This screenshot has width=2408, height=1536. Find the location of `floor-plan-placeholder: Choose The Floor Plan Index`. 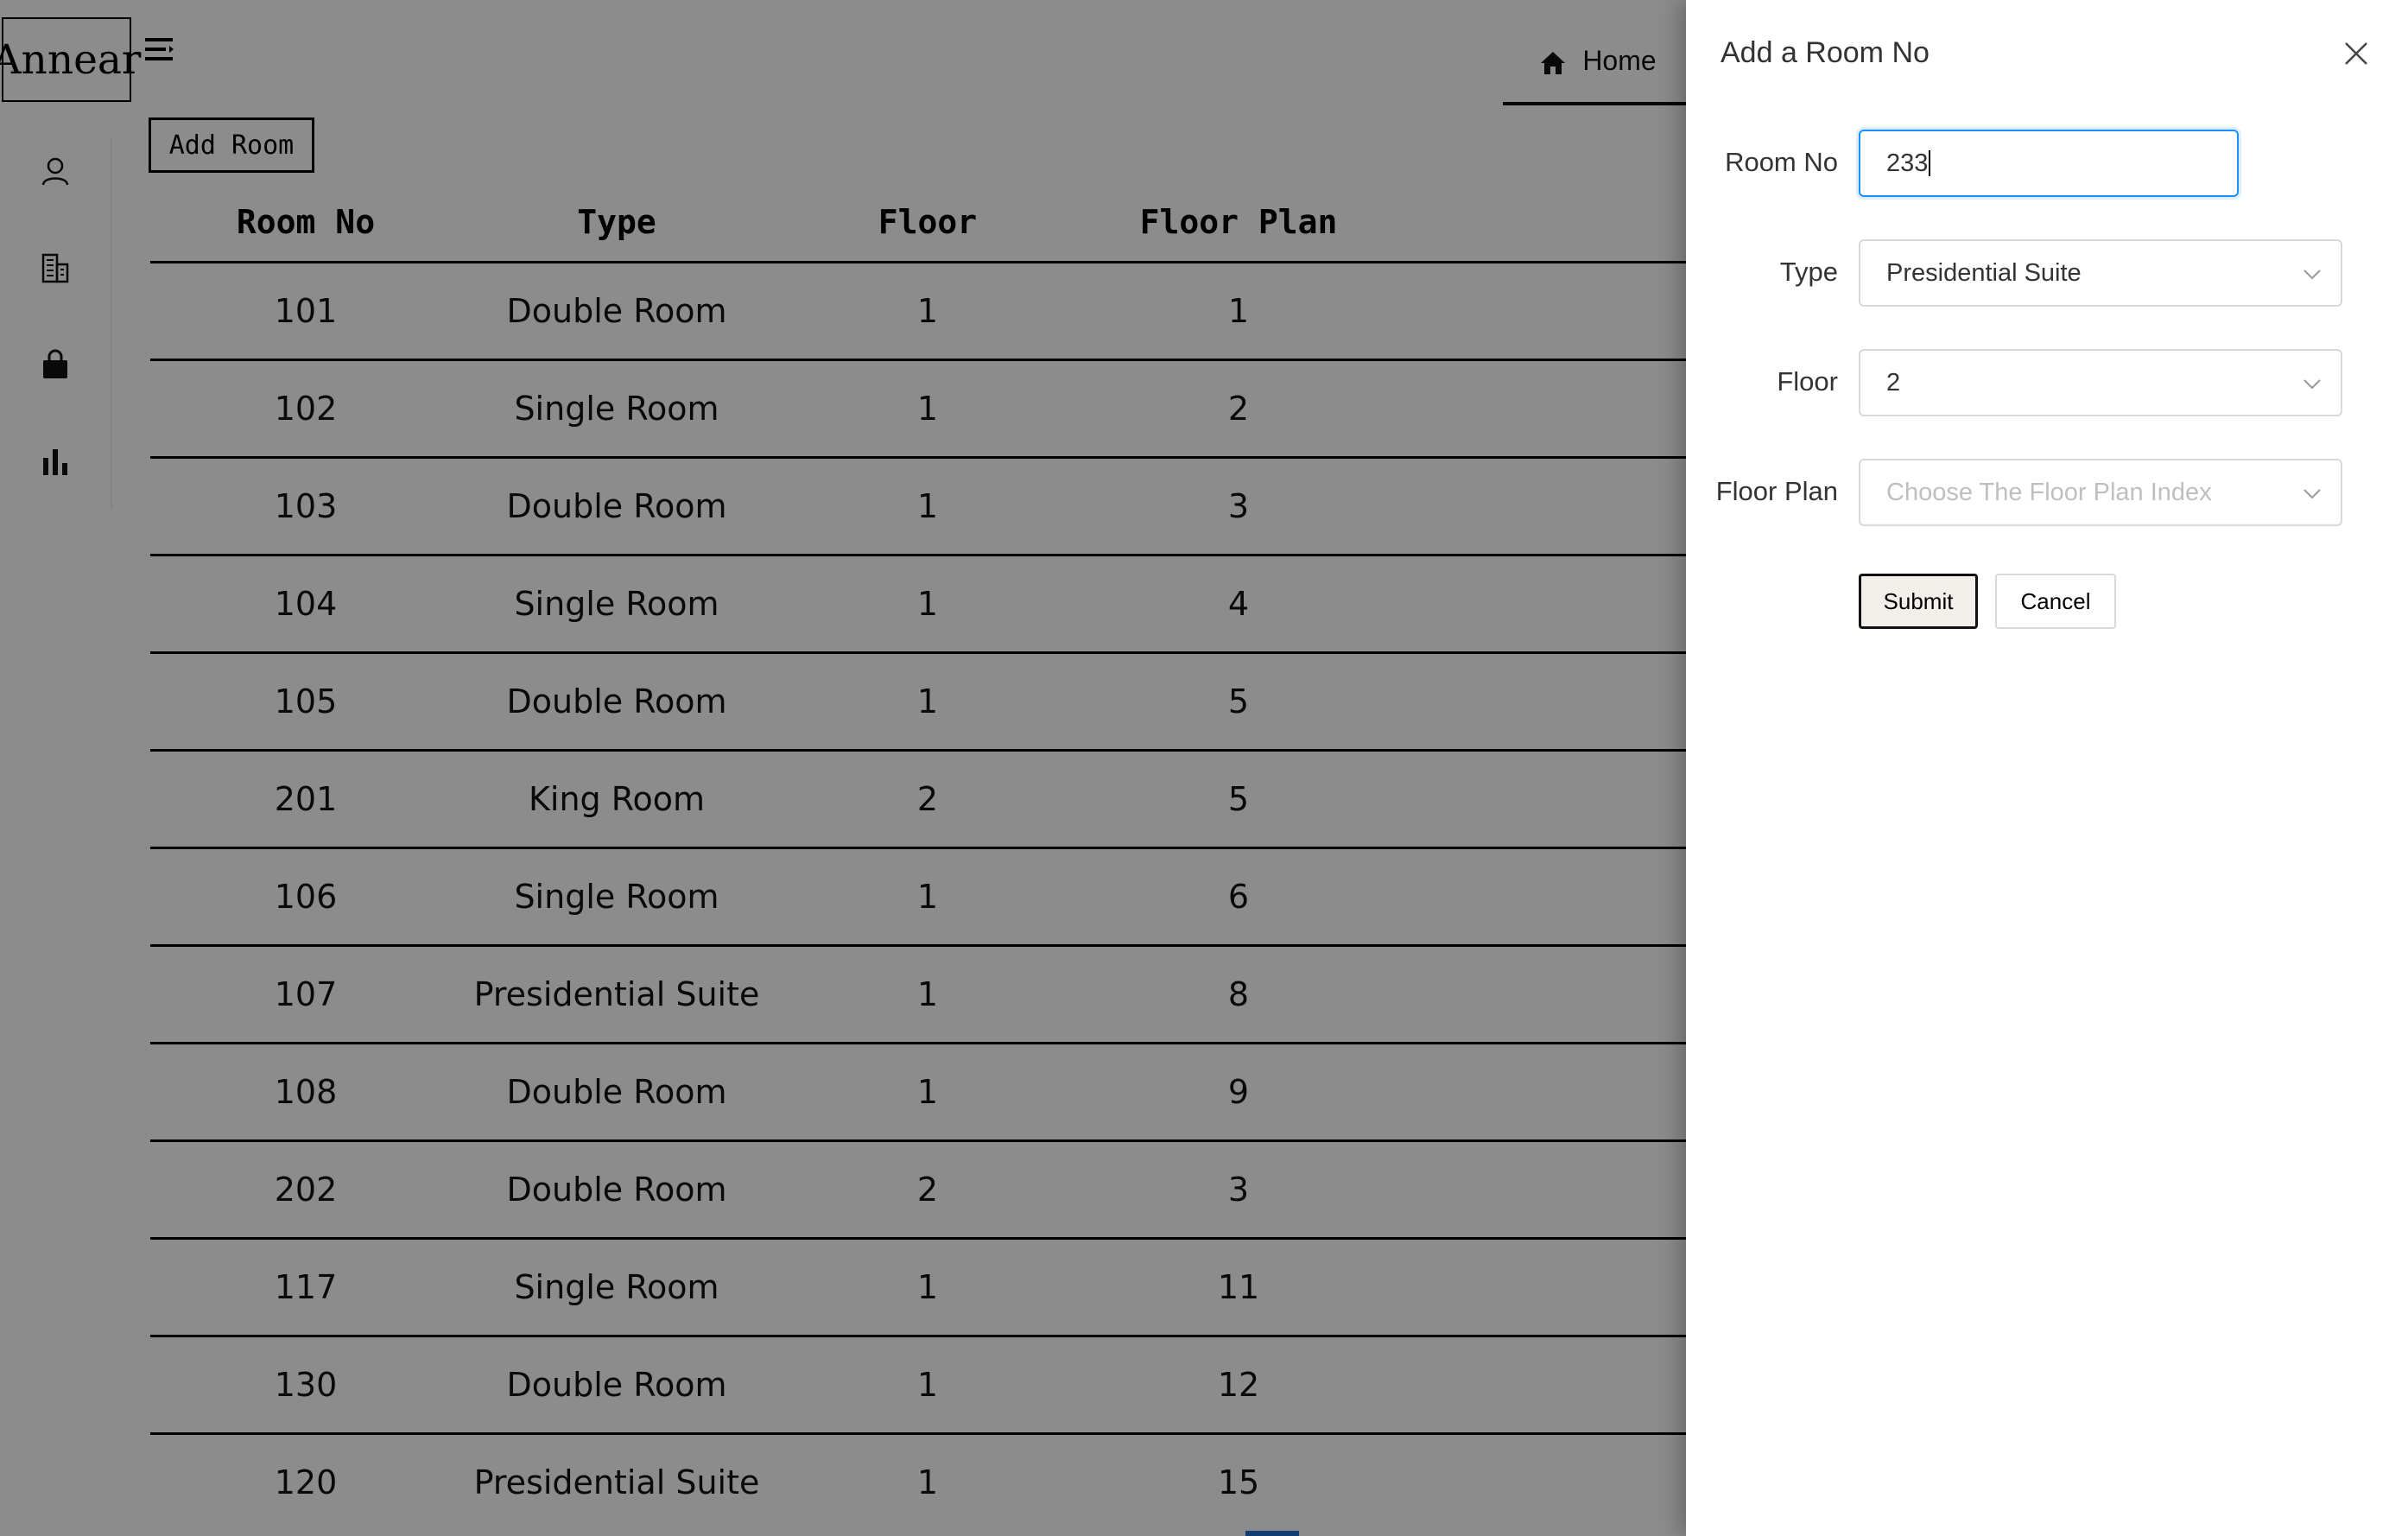

floor-plan-placeholder: Choose The Floor Plan Index is located at coordinates (2049, 492).